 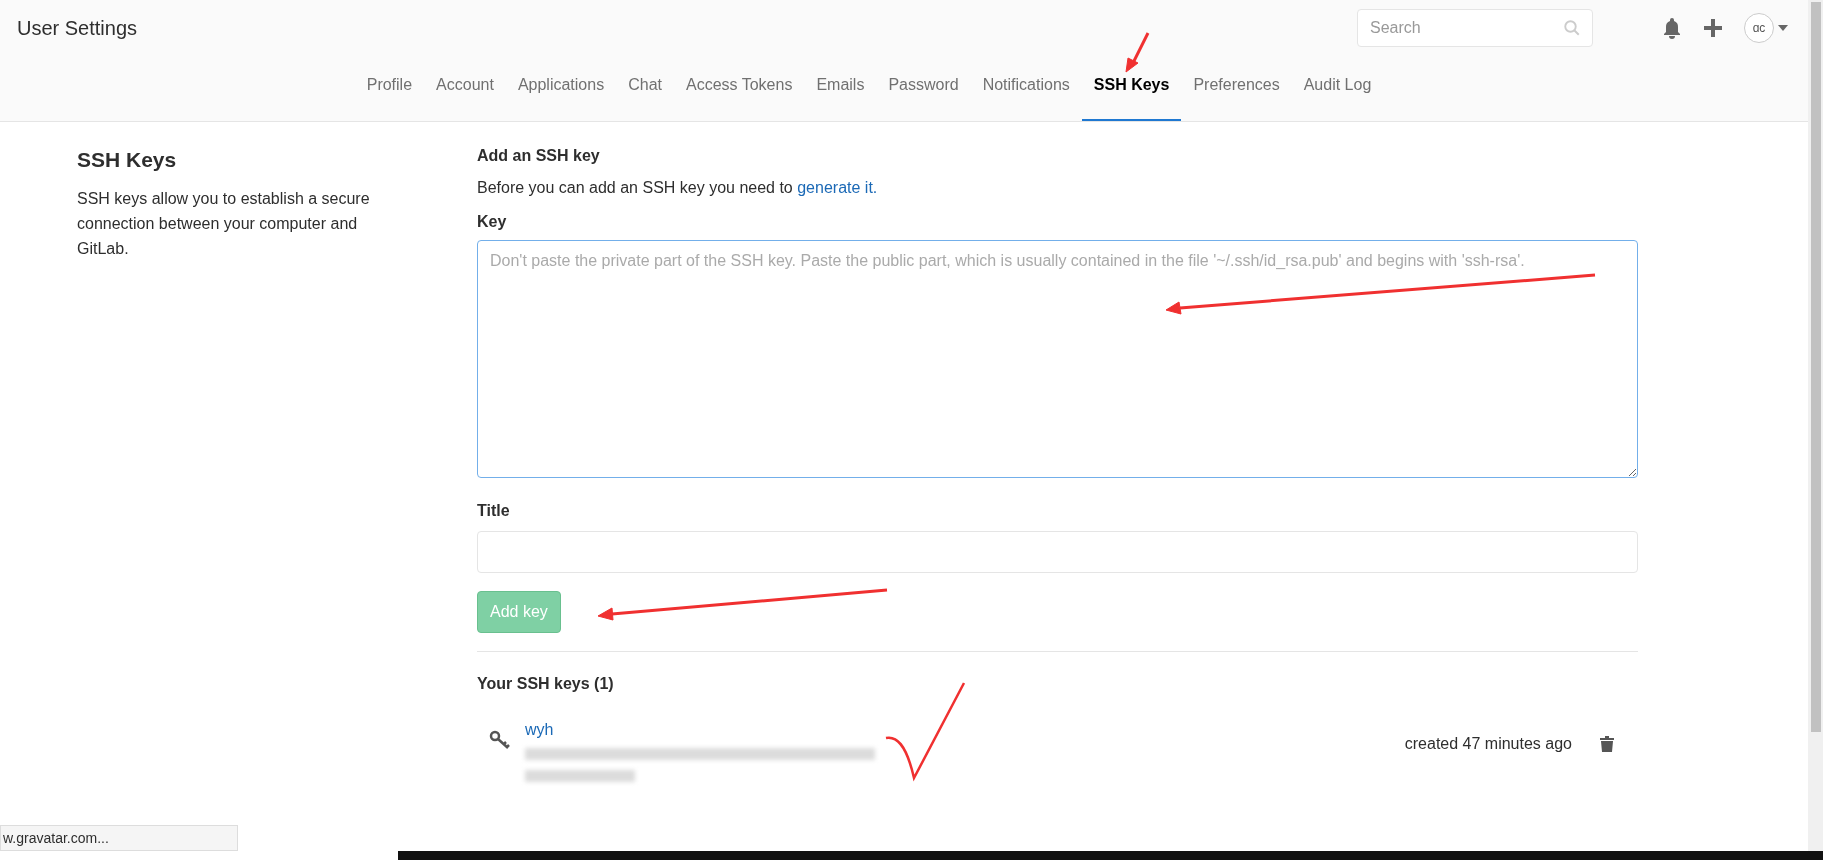 I want to click on key-label: Key, so click(x=492, y=222).